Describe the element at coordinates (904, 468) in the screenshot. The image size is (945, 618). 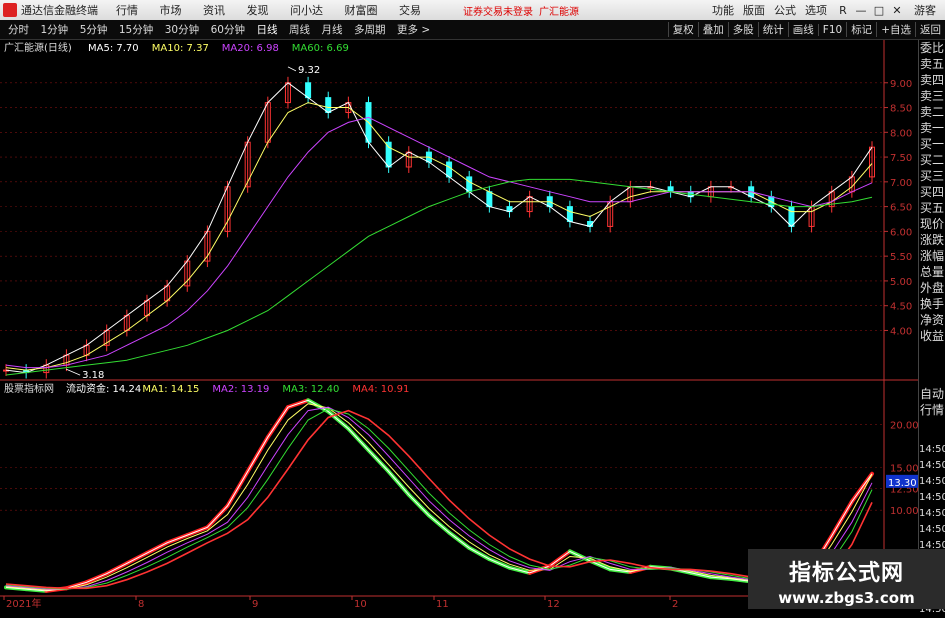
I see `sub-tick-label: 15.00` at that location.